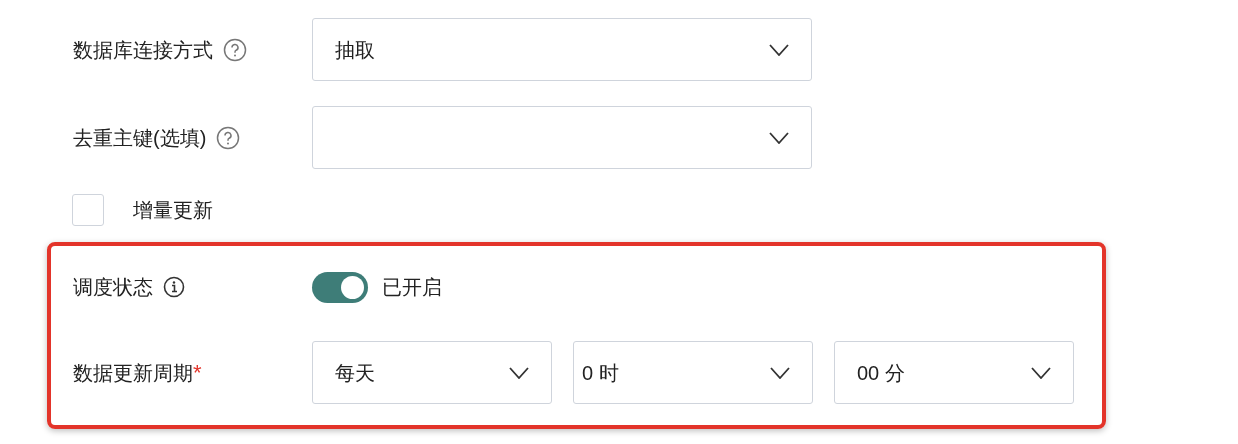 This screenshot has width=1238, height=444. I want to click on dropdown-select: 抽取, so click(562, 49).